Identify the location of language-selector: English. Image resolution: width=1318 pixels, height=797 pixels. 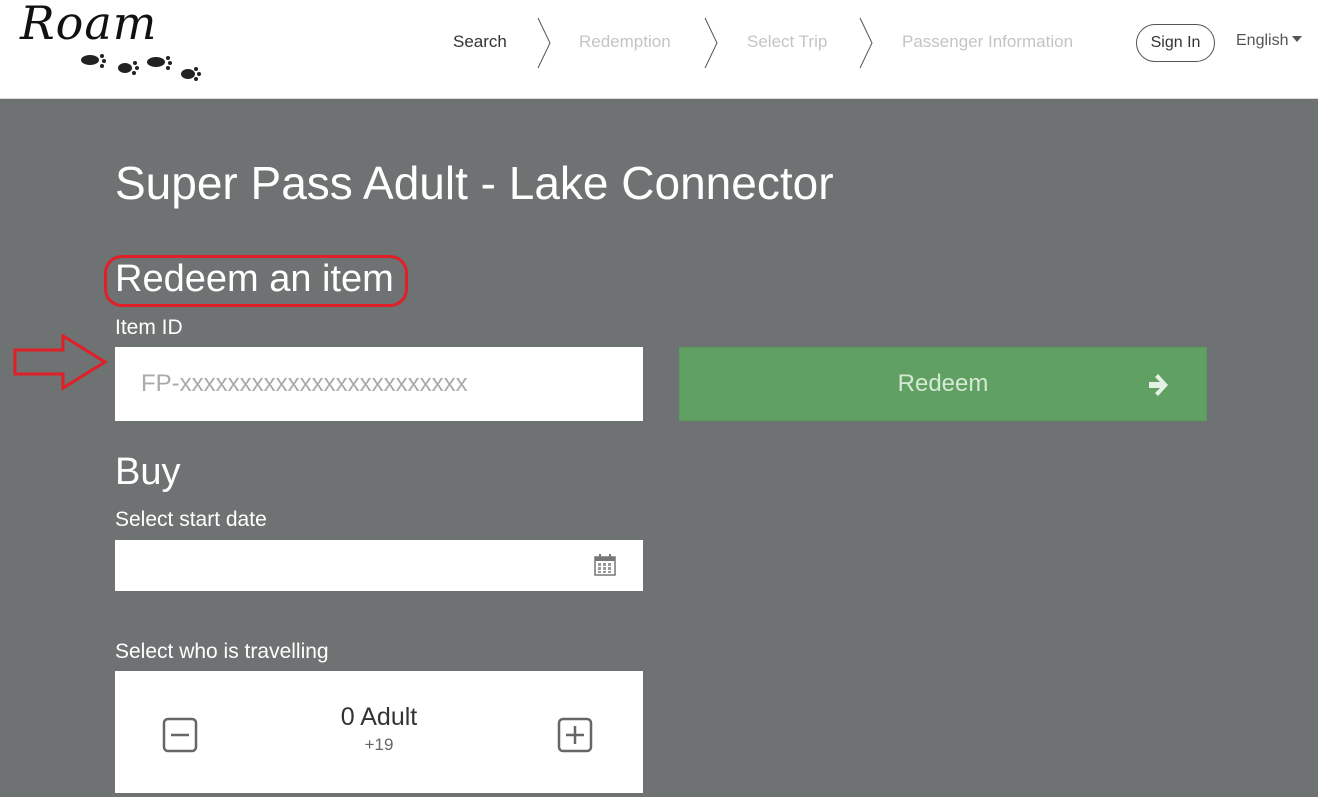
(1269, 41).